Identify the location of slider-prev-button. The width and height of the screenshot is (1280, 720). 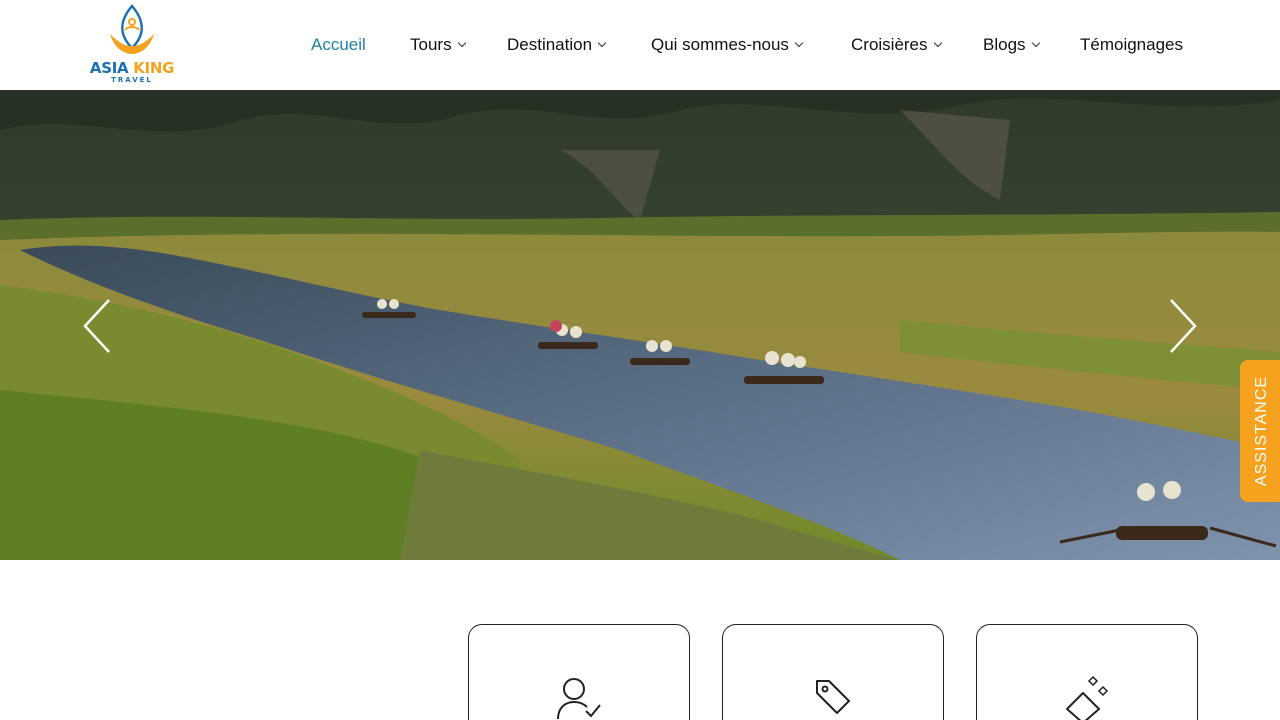
(97, 326).